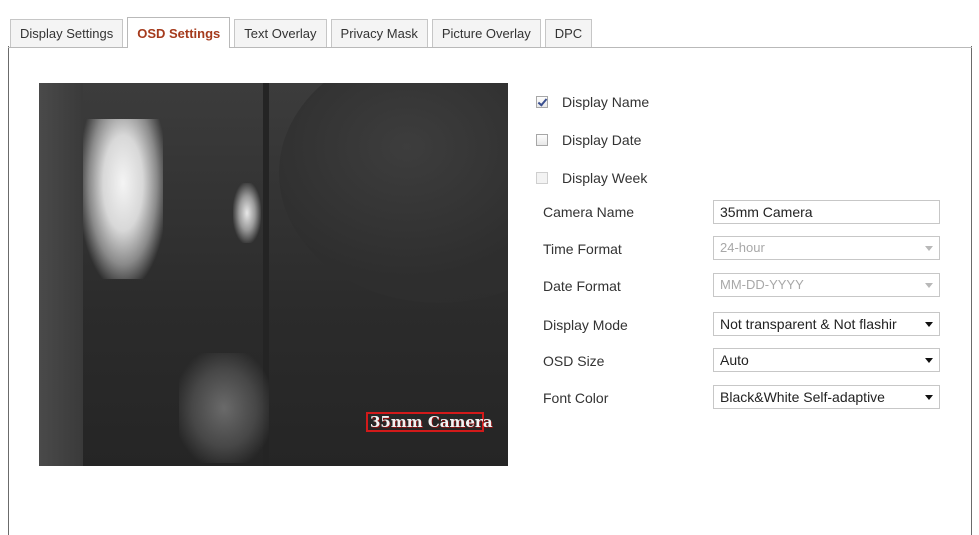 The height and width of the screenshot is (535, 979). I want to click on camera-name-input: 35mm Camera, so click(826, 212).